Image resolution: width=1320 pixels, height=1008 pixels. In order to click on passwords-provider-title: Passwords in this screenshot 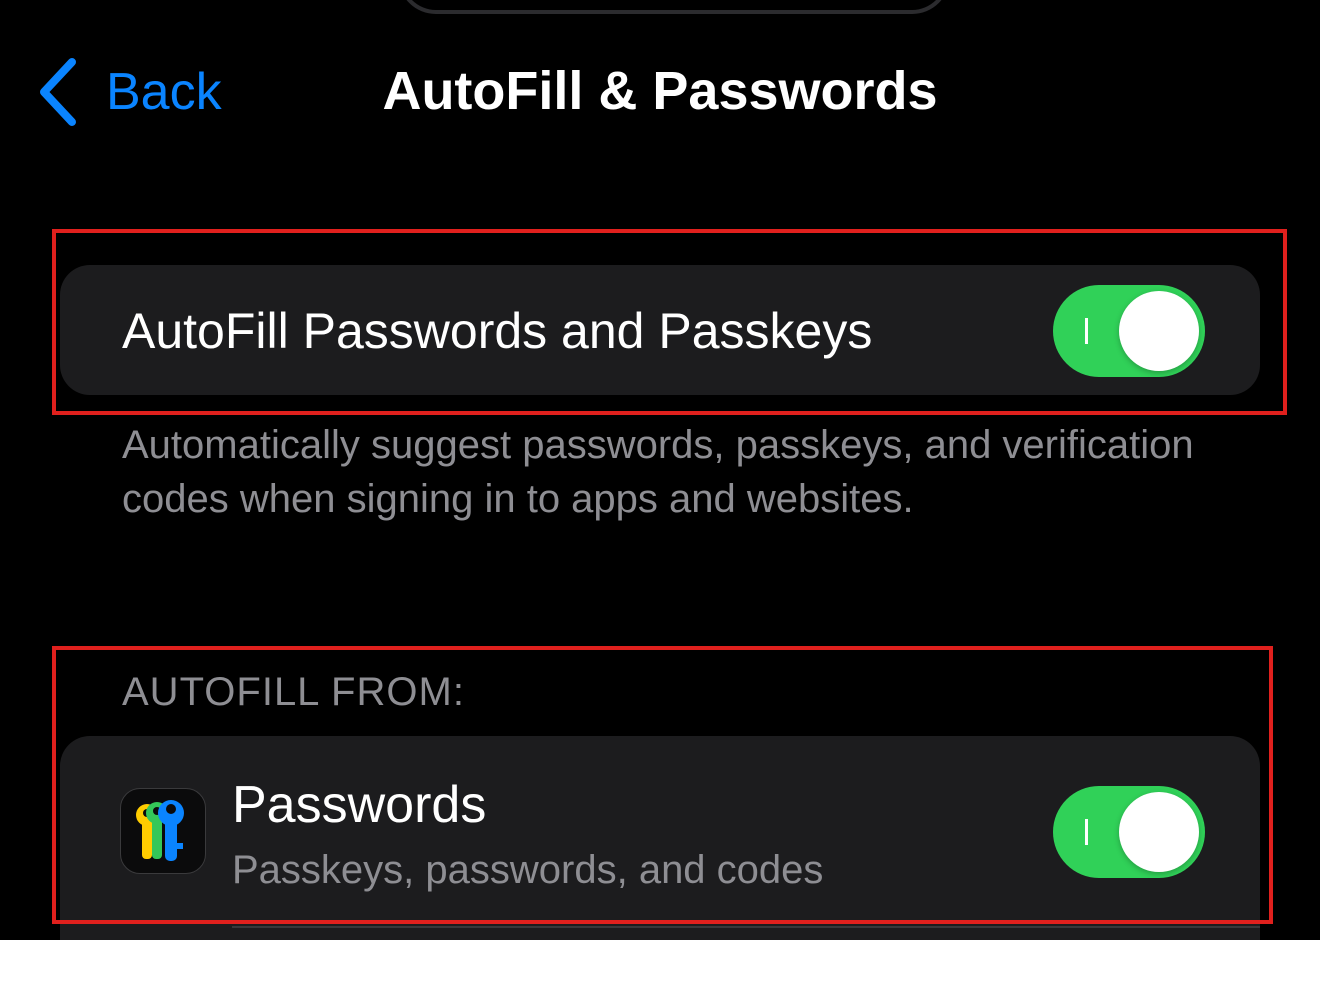, I will do `click(359, 805)`.